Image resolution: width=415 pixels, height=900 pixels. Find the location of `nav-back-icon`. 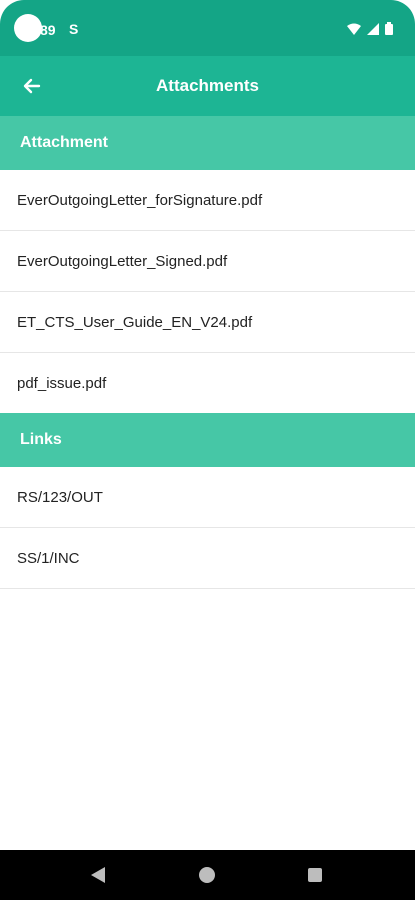

nav-back-icon is located at coordinates (98, 875).